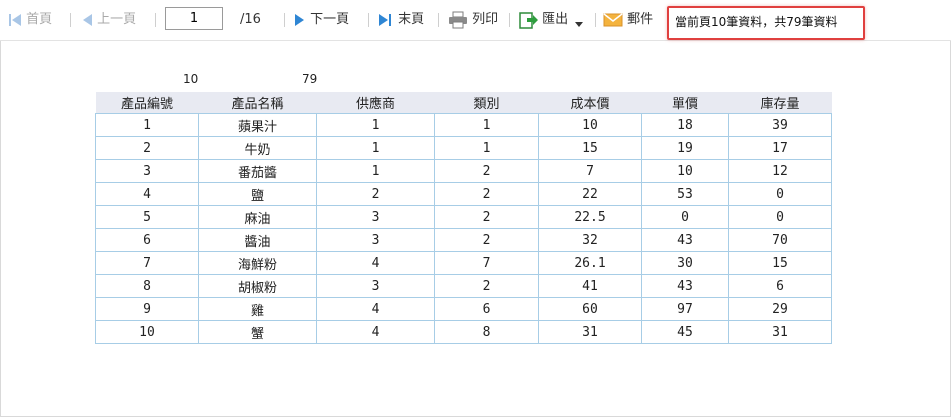 This screenshot has height=417, width=951. I want to click on stock-cell: 15, so click(780, 263).